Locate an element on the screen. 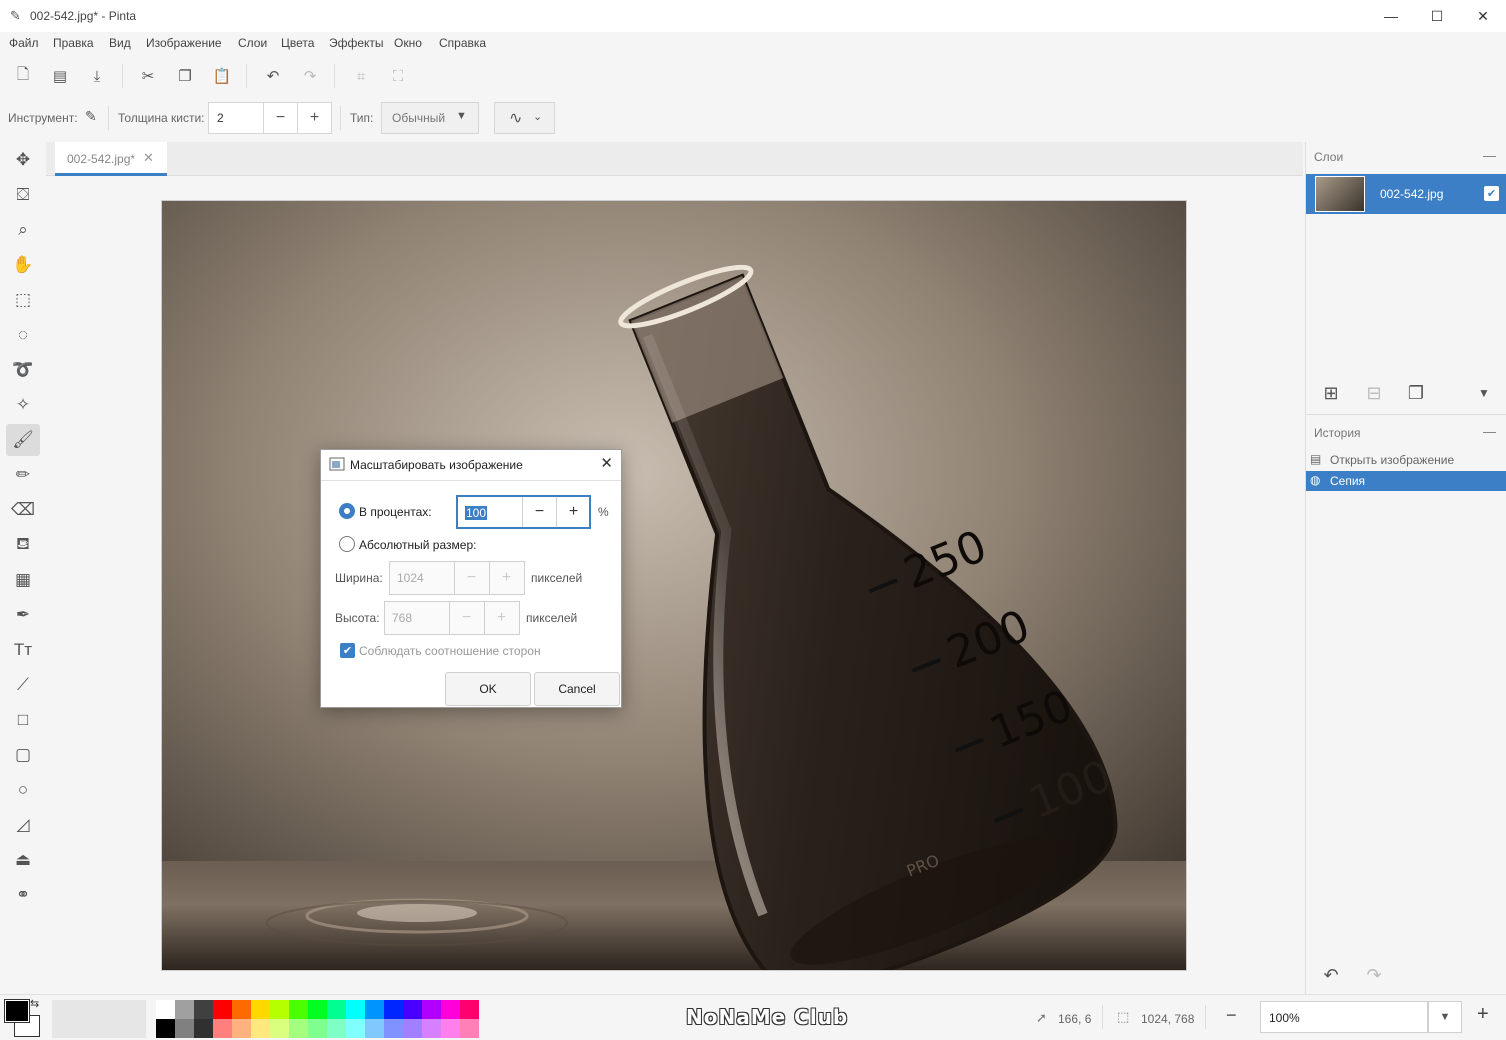  type-dropdown: Обычный ▼ is located at coordinates (430, 118).